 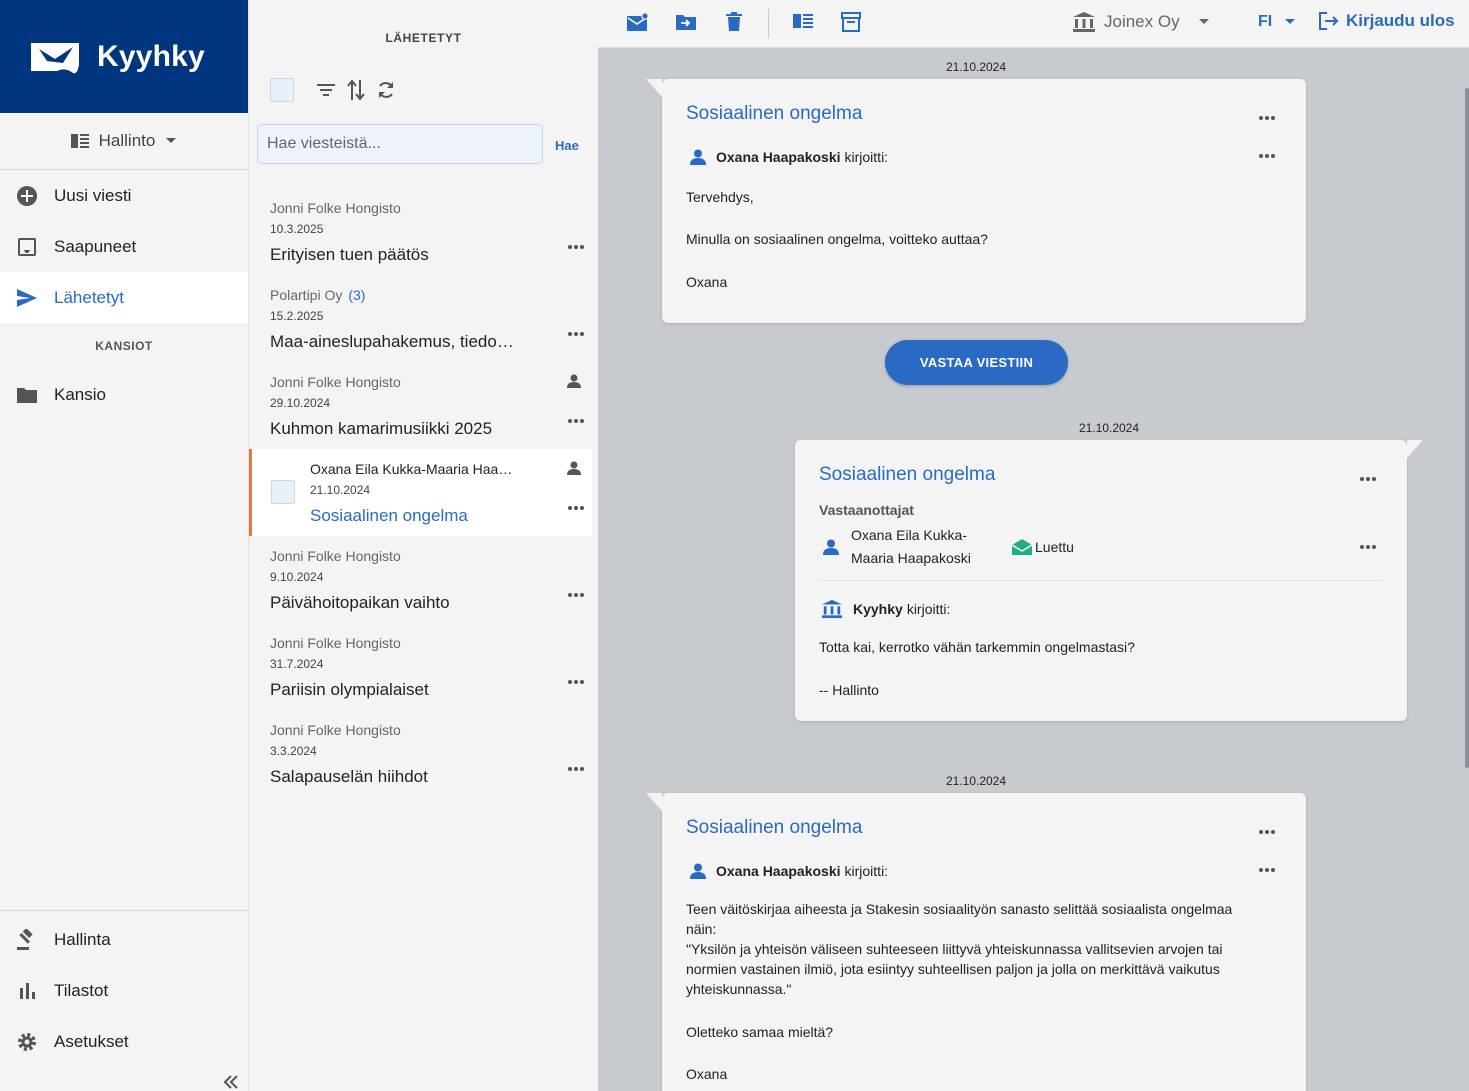 What do you see at coordinates (567, 145) in the screenshot?
I see `search-button: Hae` at bounding box center [567, 145].